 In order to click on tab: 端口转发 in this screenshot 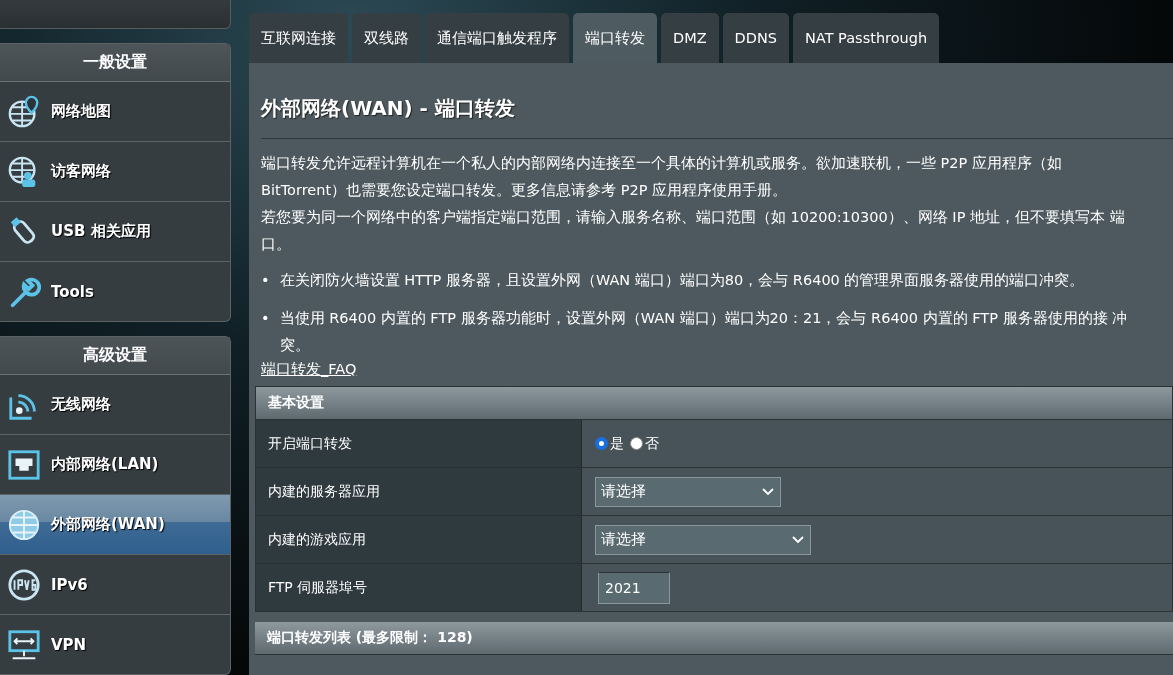, I will do `click(615, 38)`.